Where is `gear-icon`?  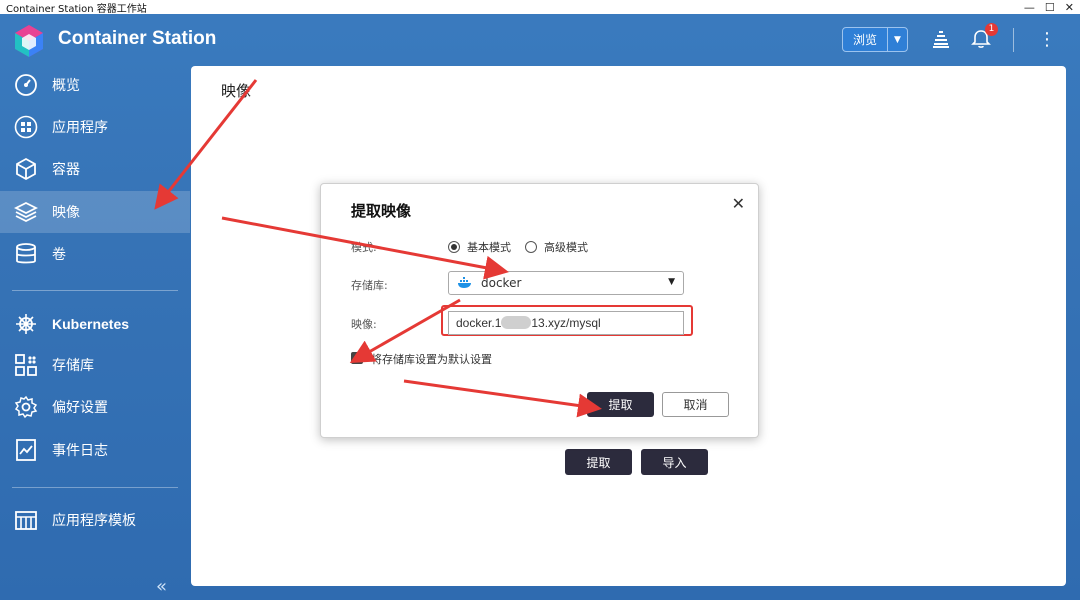 gear-icon is located at coordinates (26, 407).